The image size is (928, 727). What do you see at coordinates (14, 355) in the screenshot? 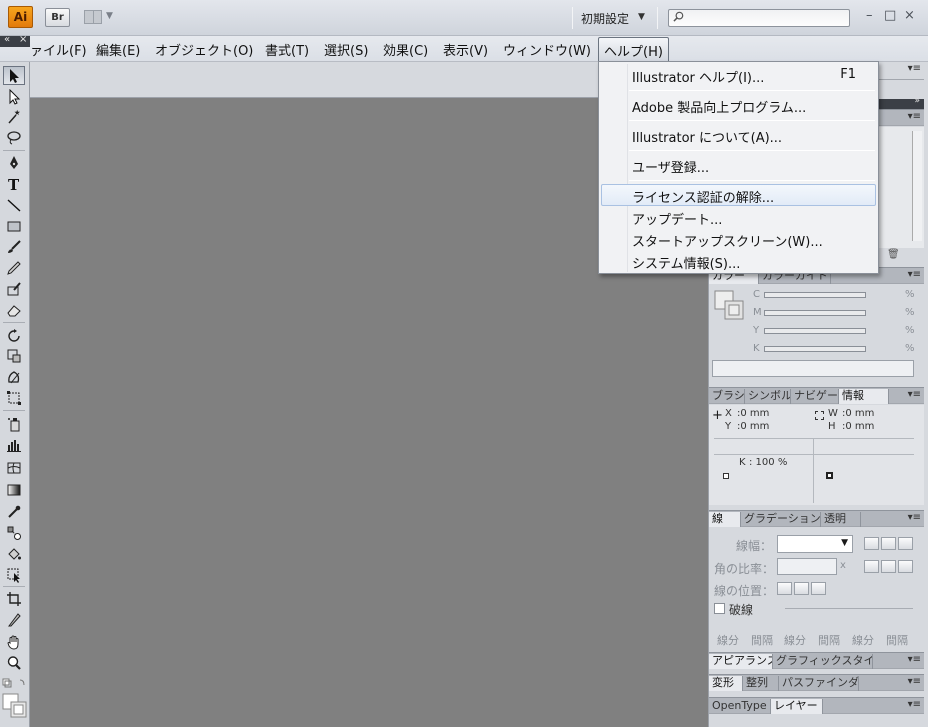
I see `scale-tool` at bounding box center [14, 355].